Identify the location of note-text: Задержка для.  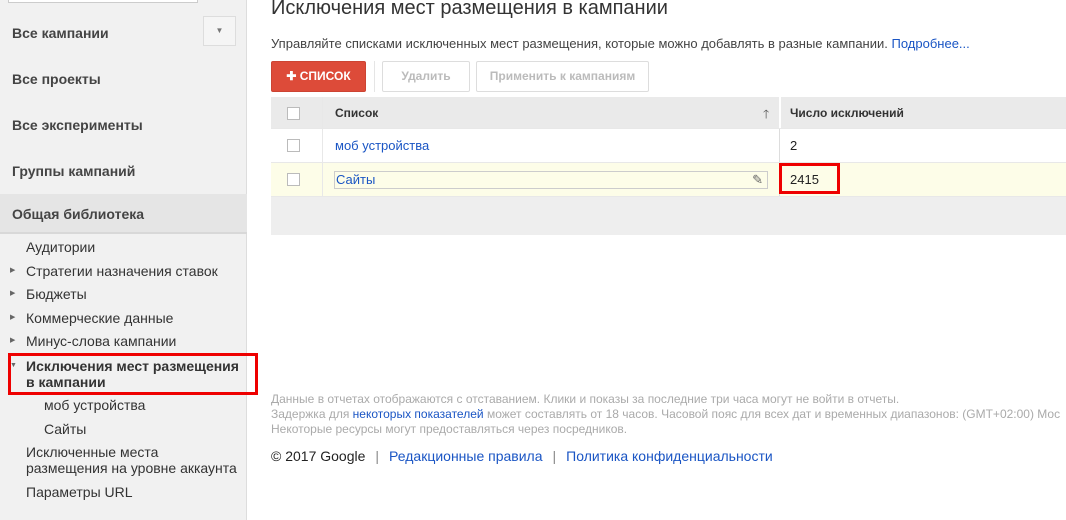
(310, 414).